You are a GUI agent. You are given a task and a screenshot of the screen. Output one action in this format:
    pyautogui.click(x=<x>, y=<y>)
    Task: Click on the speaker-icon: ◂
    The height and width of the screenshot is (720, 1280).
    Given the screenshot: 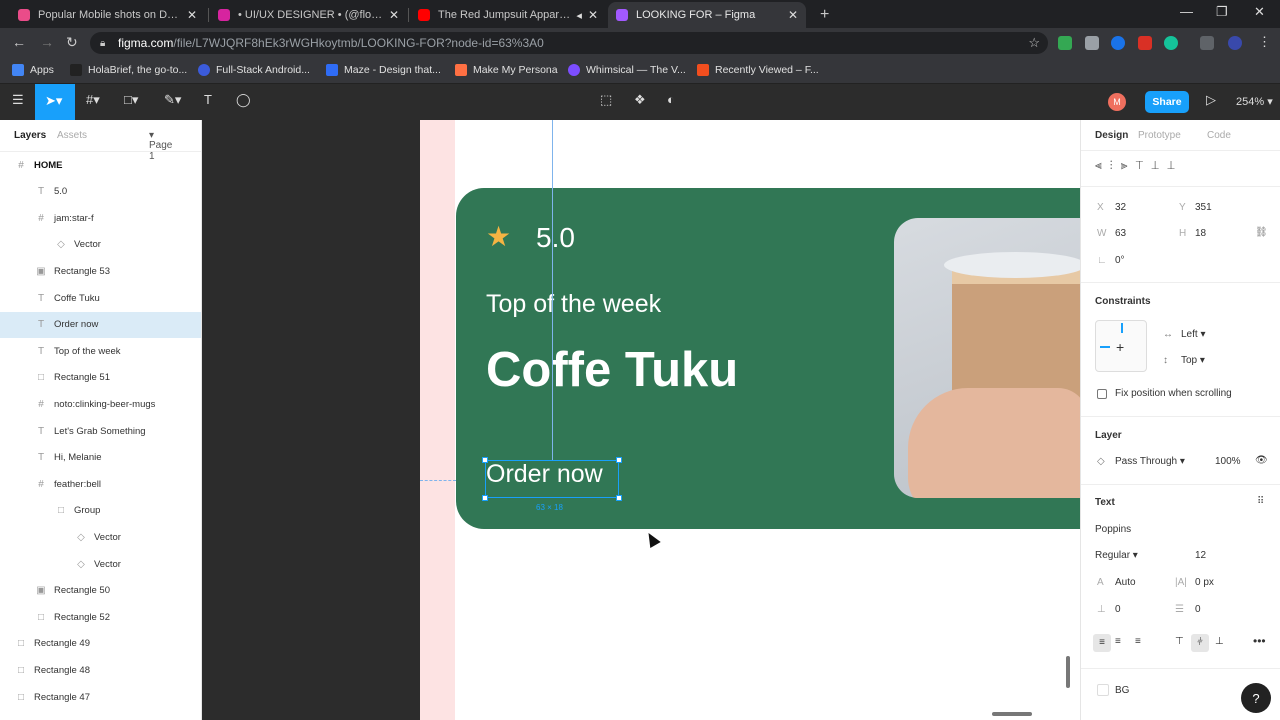 What is the action you would take?
    pyautogui.click(x=579, y=15)
    